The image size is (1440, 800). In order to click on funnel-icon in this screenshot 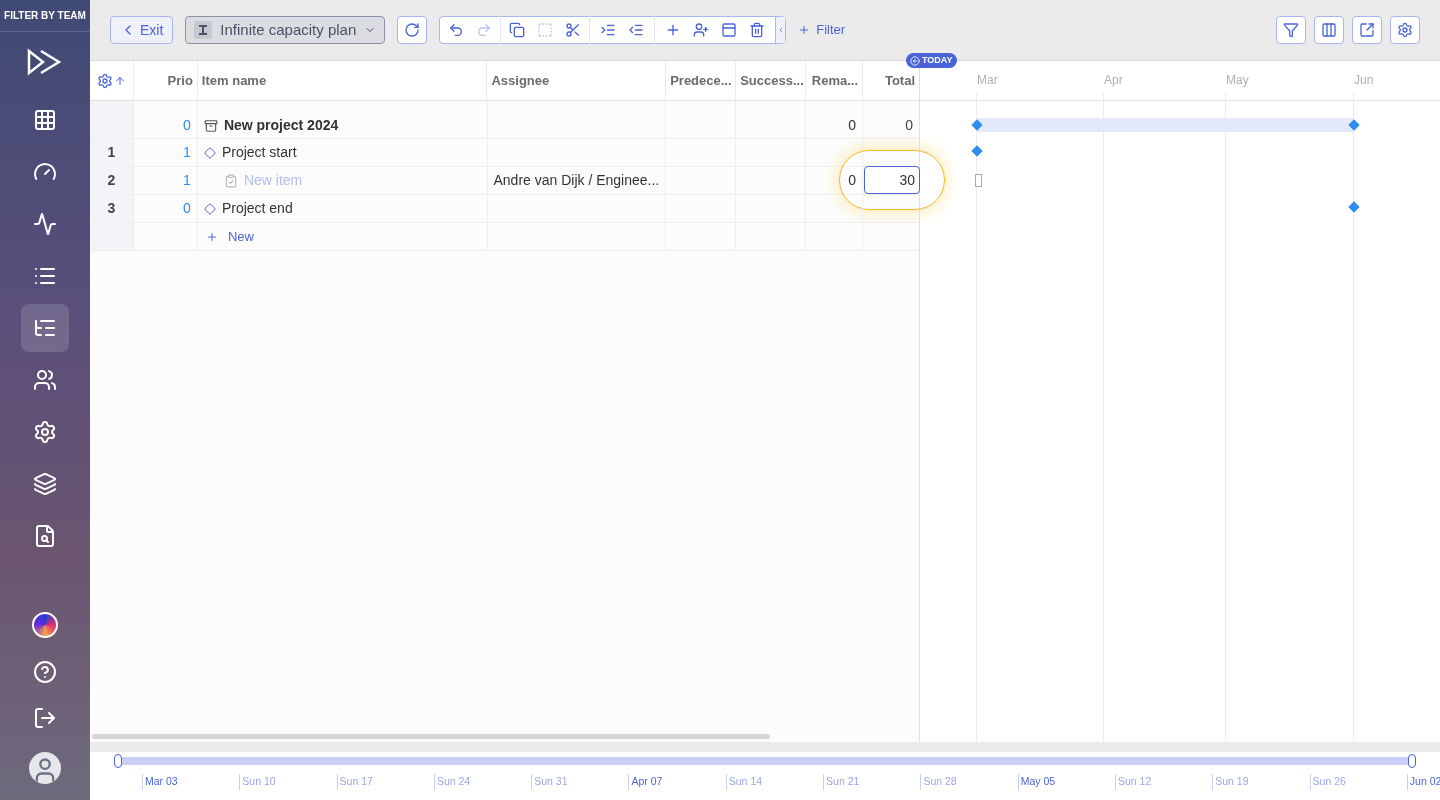, I will do `click(1291, 30)`.